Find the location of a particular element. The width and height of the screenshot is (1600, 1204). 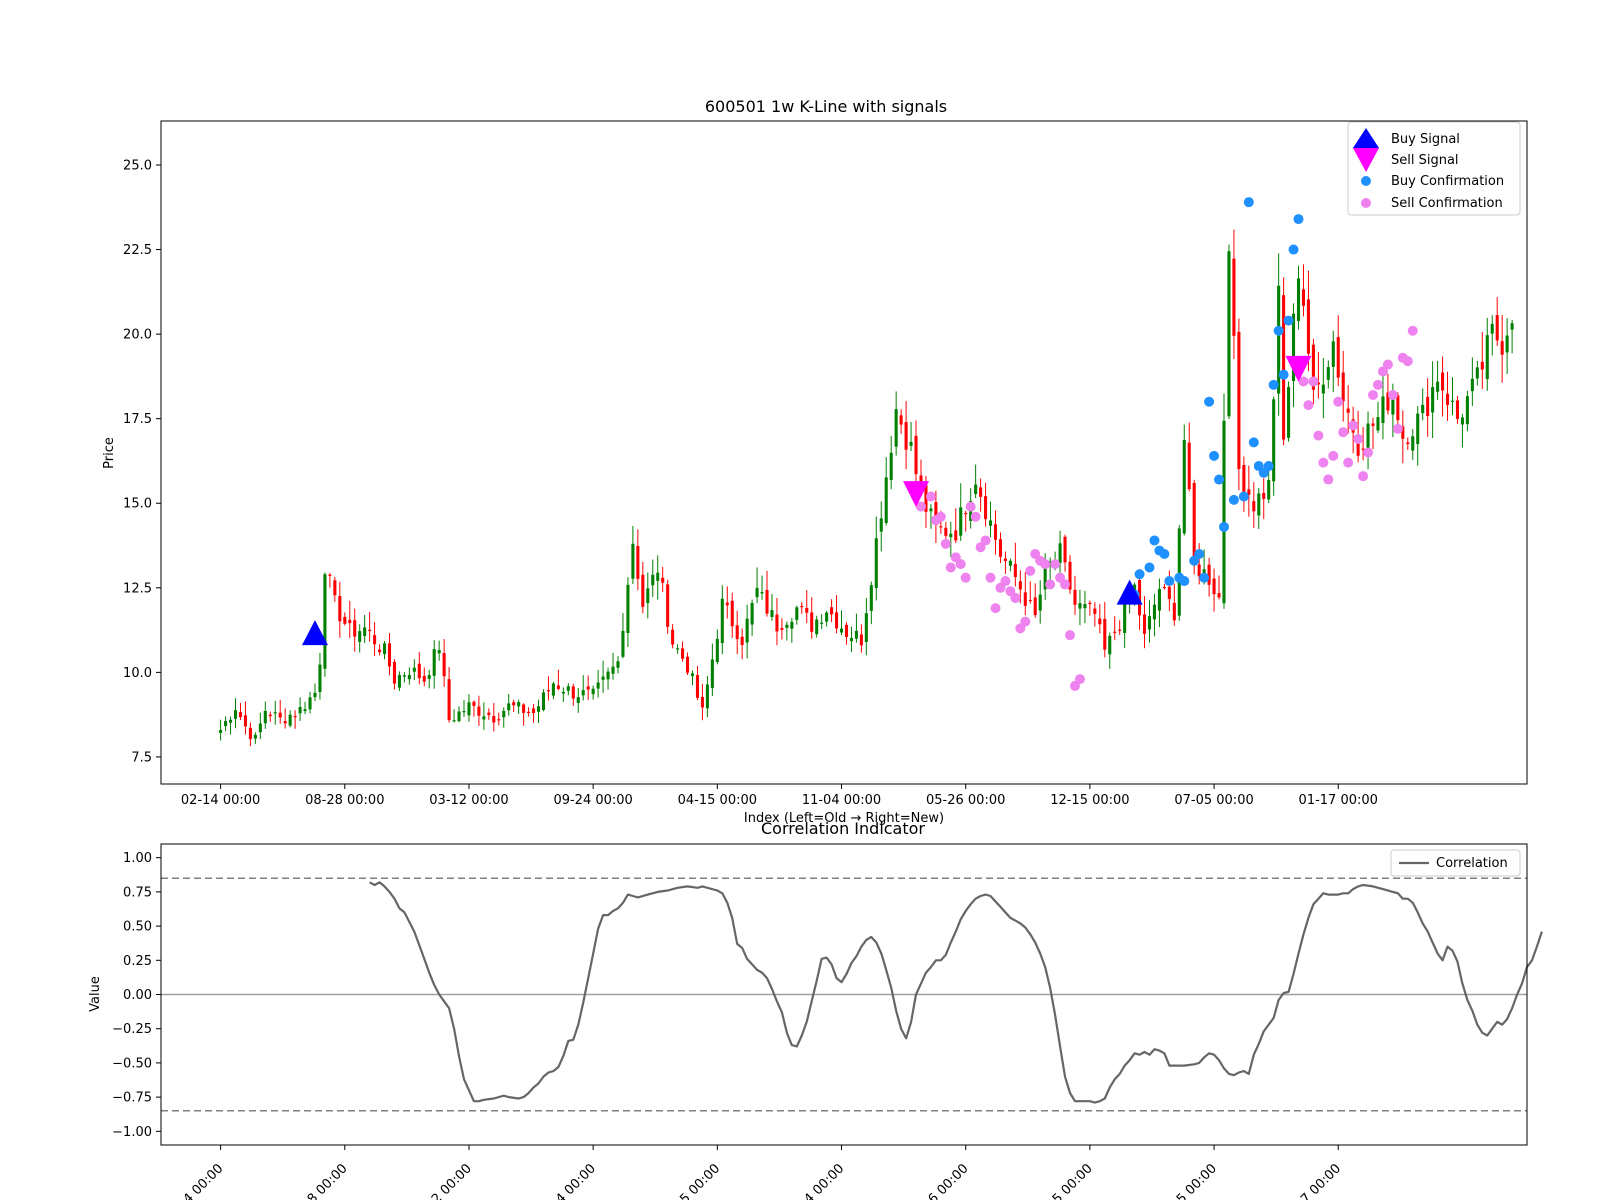

kline-ytick-label: 22.5 is located at coordinates (137, 250).